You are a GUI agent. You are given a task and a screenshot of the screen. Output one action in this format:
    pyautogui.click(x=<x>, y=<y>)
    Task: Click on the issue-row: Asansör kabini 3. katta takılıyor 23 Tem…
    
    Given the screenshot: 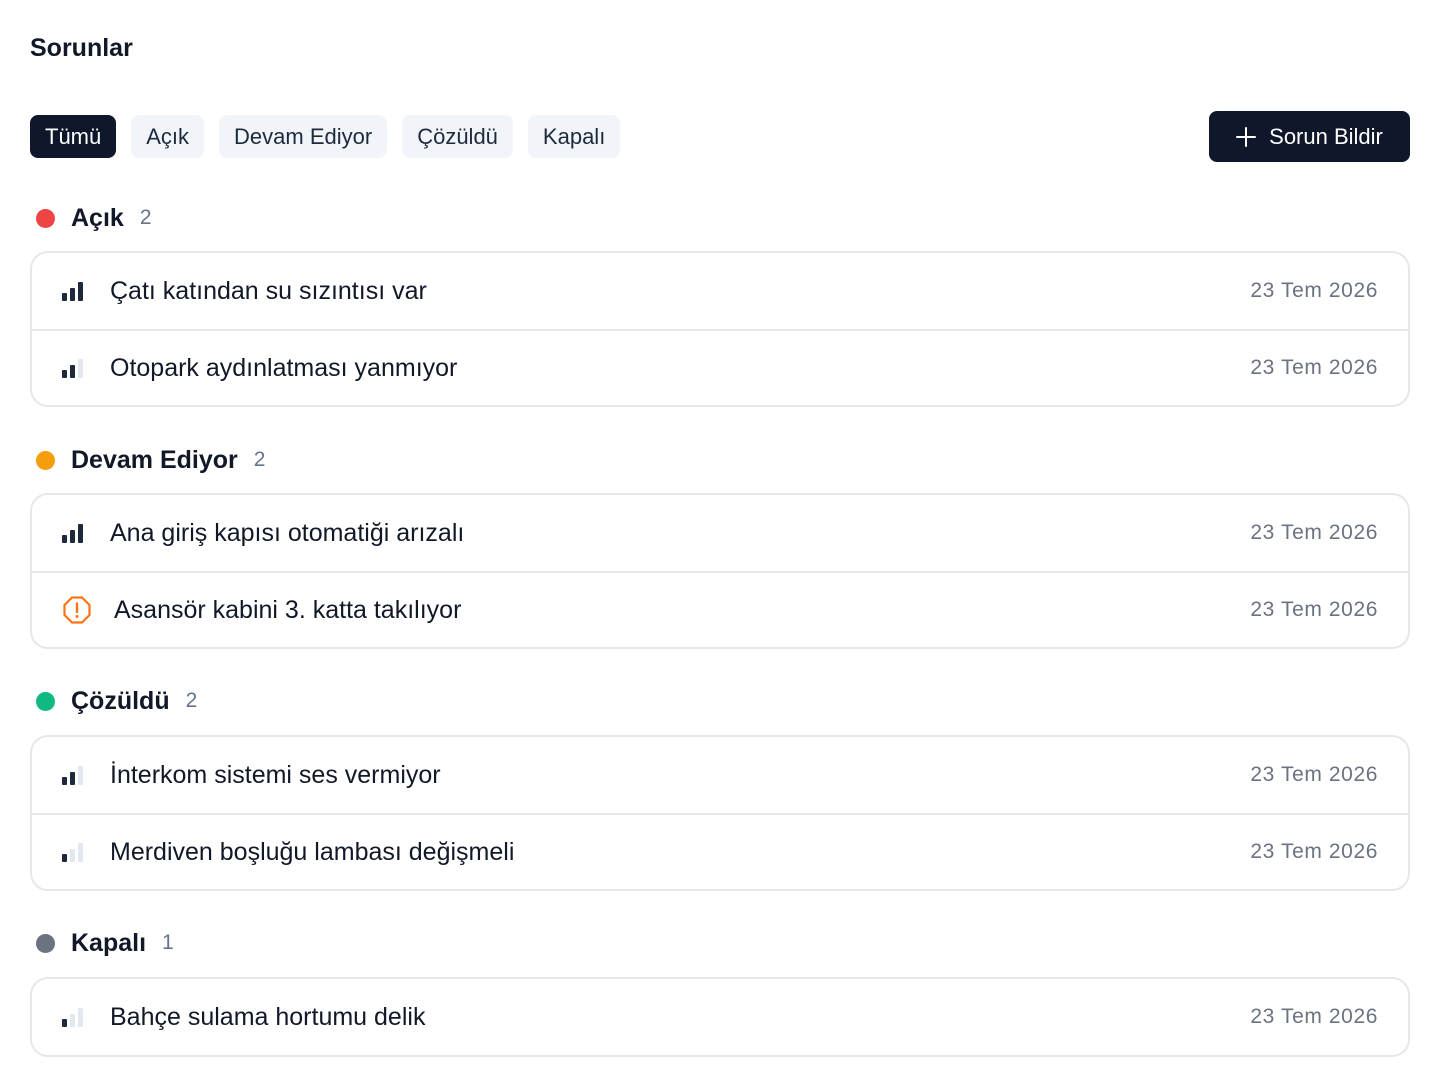 What is the action you would take?
    pyautogui.click(x=720, y=609)
    